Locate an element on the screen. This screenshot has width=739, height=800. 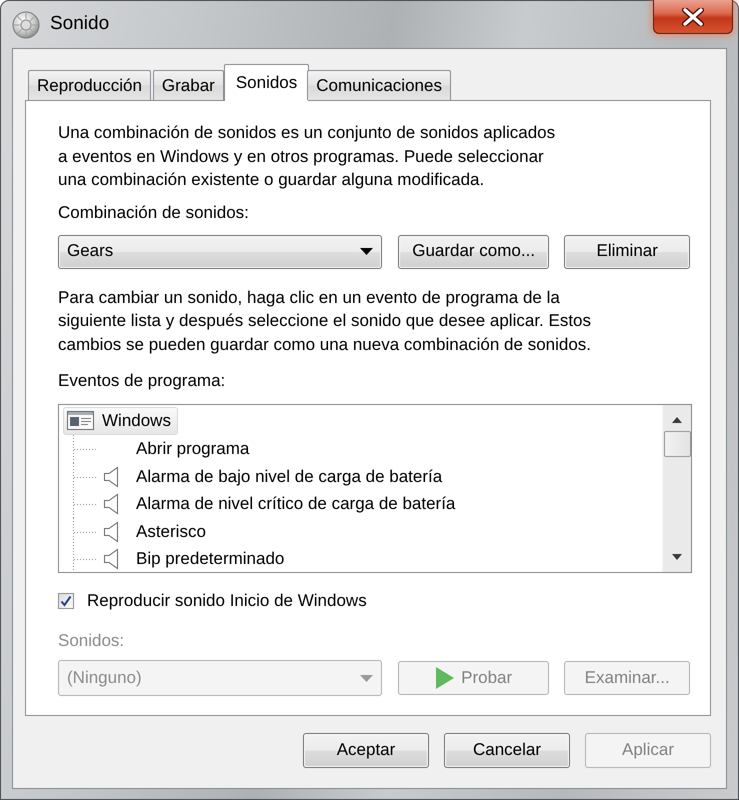
dialog-button: Cancelar is located at coordinates (507, 750).